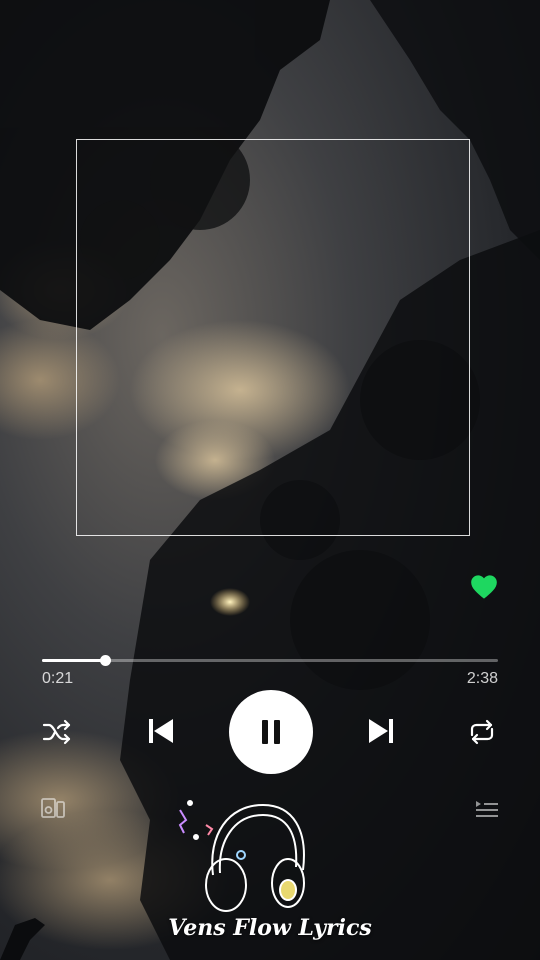  I want to click on queue-button, so click(487, 809).